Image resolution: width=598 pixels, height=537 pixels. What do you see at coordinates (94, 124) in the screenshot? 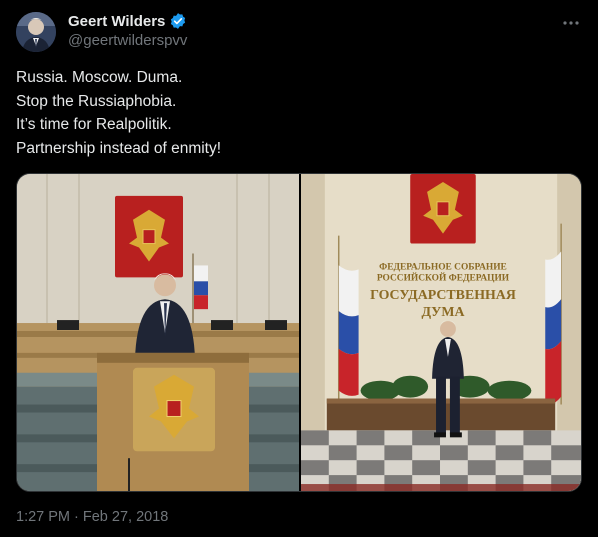
I see `tweet-line: It’s time for Realpolitik.` at bounding box center [94, 124].